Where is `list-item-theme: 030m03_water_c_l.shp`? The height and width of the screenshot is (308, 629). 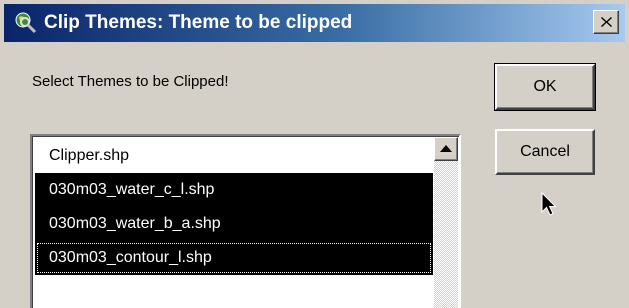
list-item-theme: 030m03_water_c_l.shp is located at coordinates (234, 190).